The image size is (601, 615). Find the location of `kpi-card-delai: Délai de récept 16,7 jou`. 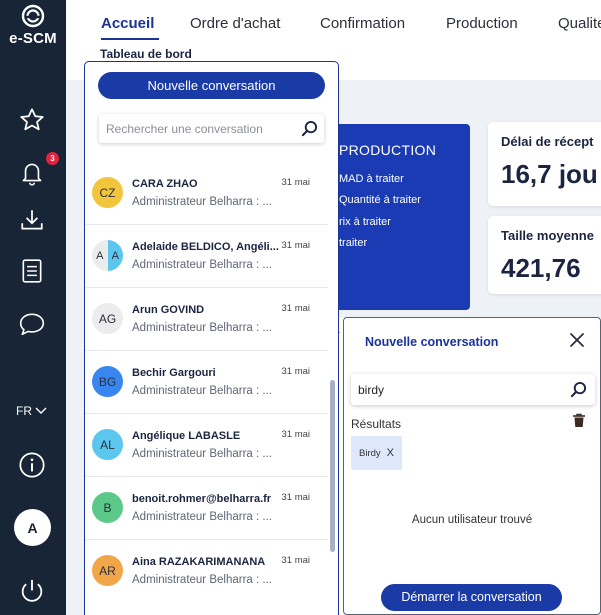

kpi-card-delai: Délai de récept 16,7 jou is located at coordinates (544, 164).